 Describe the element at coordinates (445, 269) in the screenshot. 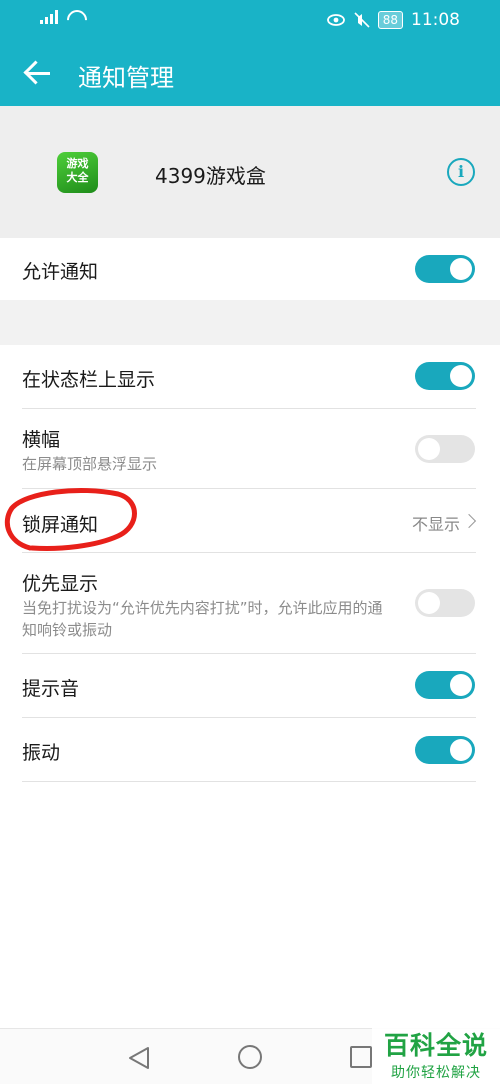

I see `allow-notifications-toggle` at that location.